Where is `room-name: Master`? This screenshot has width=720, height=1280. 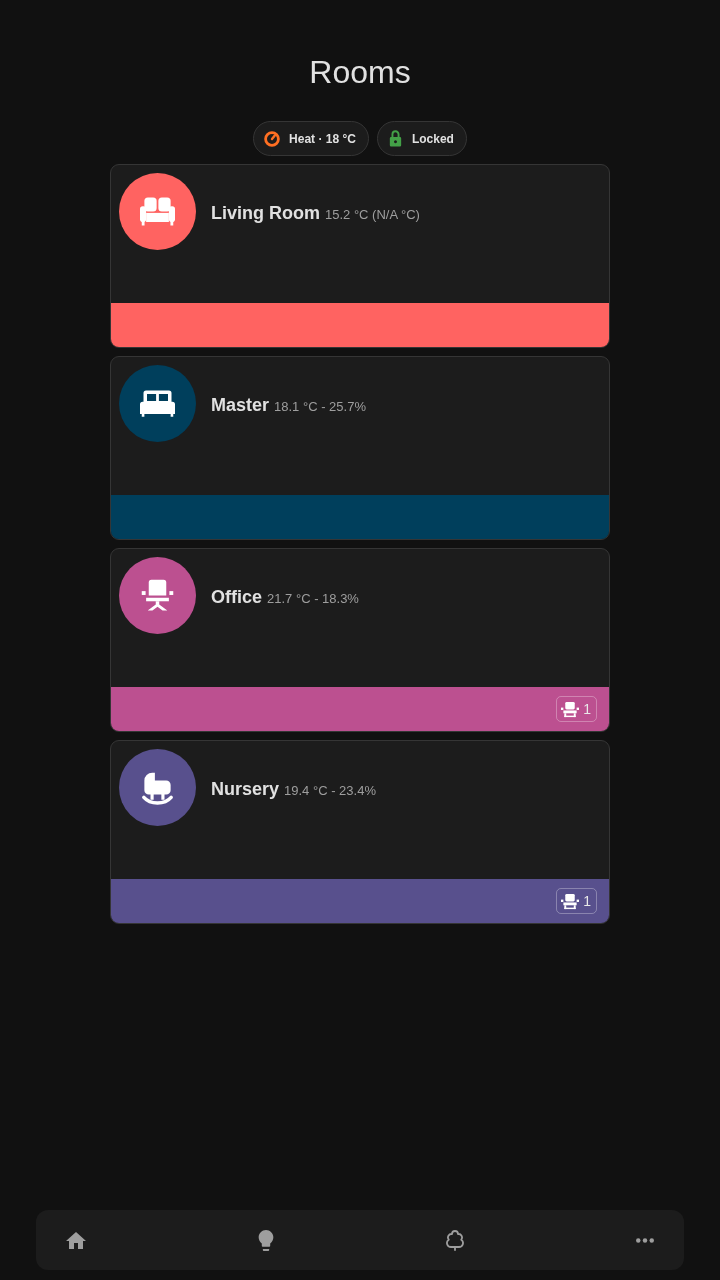 room-name: Master is located at coordinates (240, 405).